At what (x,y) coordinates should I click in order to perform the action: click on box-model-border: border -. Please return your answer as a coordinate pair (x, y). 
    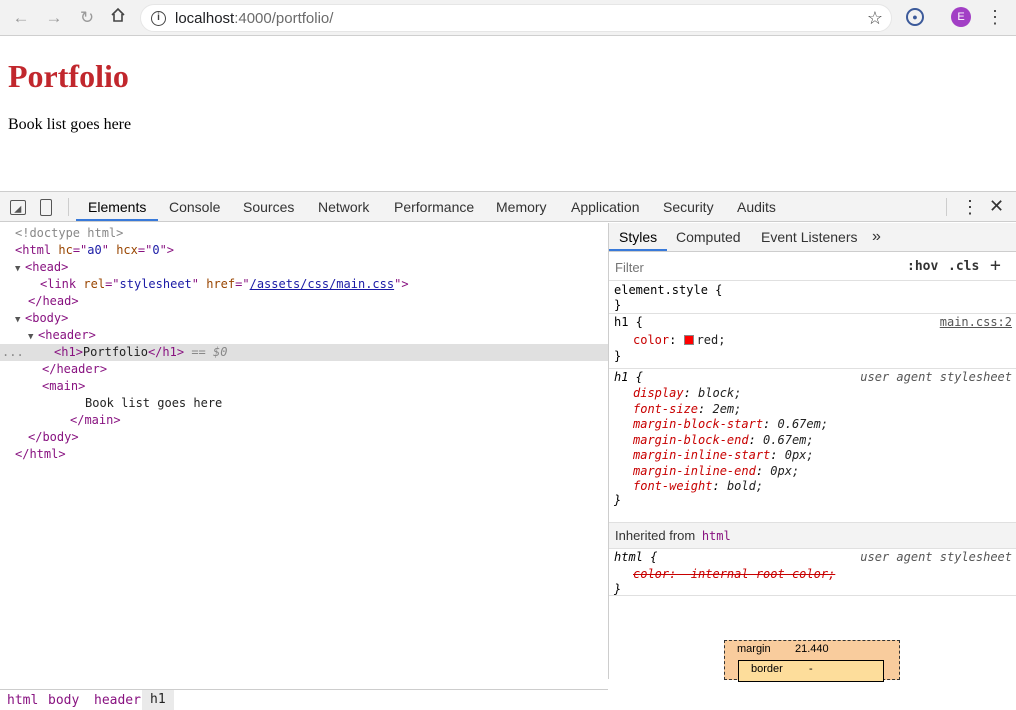
    Looking at the image, I should click on (811, 671).